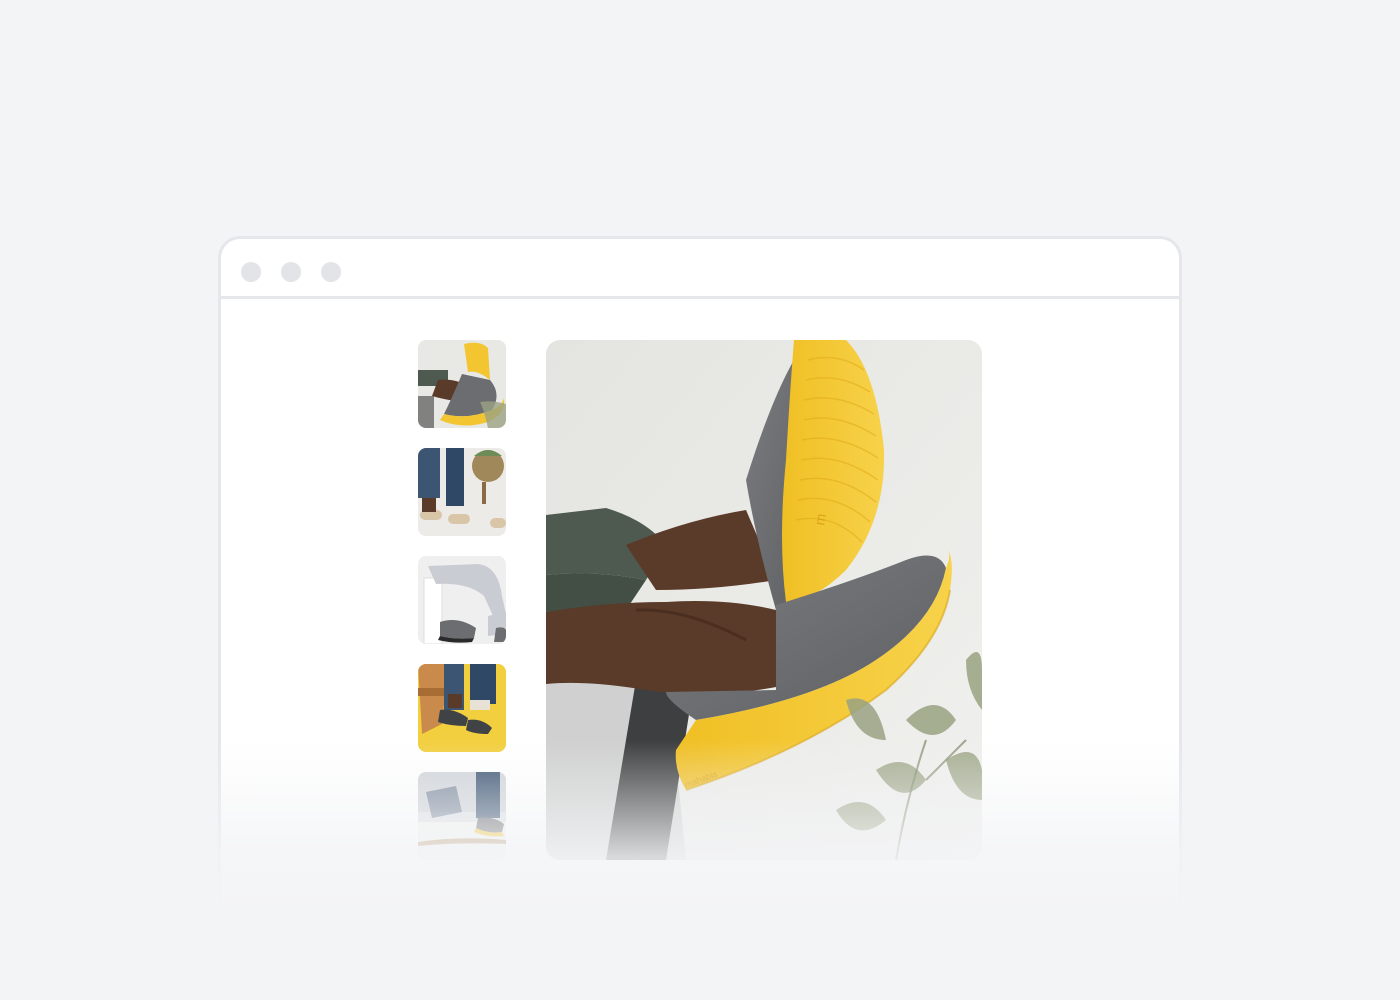  I want to click on thumbnail-chair-yellow-background, so click(462, 708).